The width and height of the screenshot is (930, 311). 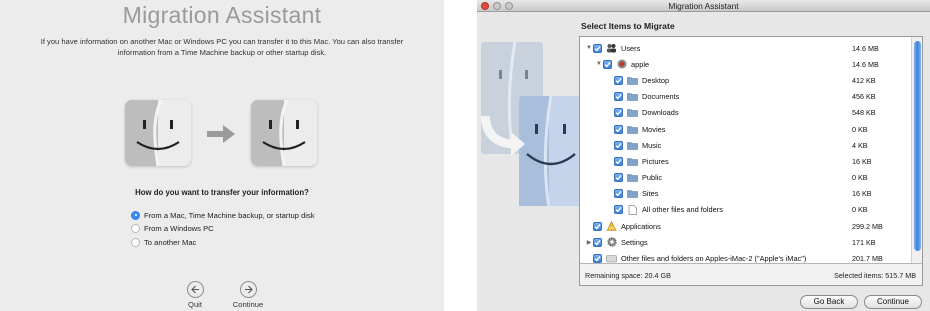 I want to click on quit-label: Quit, so click(x=195, y=304).